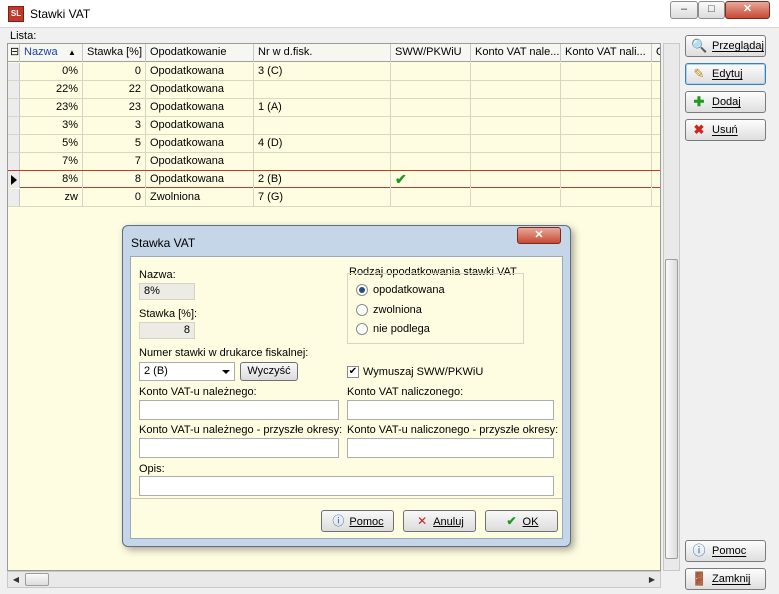  What do you see at coordinates (656, 53) in the screenshot?
I see `column-header-more: O` at bounding box center [656, 53].